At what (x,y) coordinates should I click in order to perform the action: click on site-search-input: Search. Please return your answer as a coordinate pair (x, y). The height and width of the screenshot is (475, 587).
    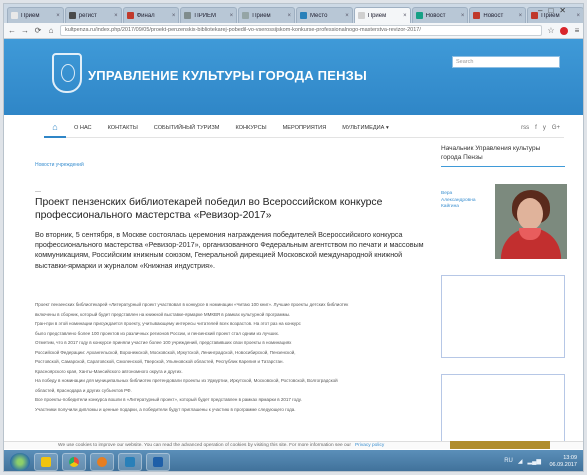
    Looking at the image, I should click on (506, 62).